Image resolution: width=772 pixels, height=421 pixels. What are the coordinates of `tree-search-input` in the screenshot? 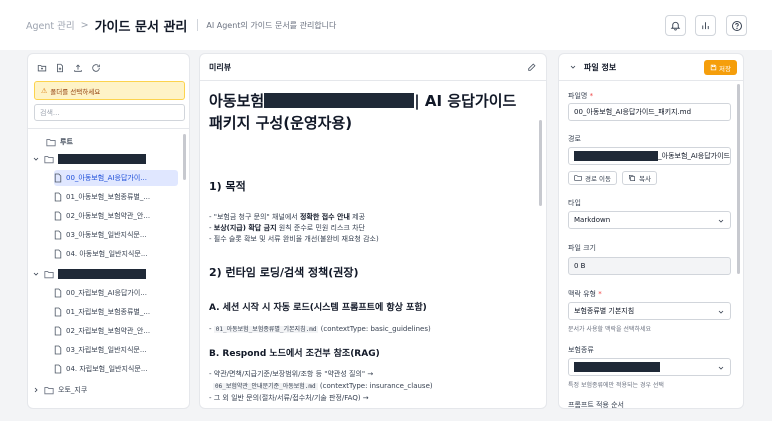 It's located at (109, 112).